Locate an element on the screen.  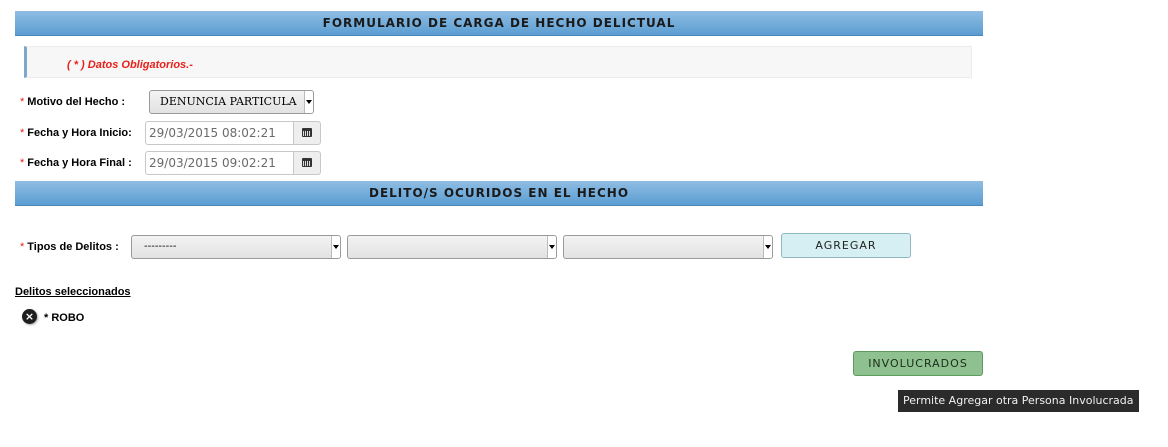
fecha-final-label: Fecha y Hora Final : is located at coordinates (79, 163).